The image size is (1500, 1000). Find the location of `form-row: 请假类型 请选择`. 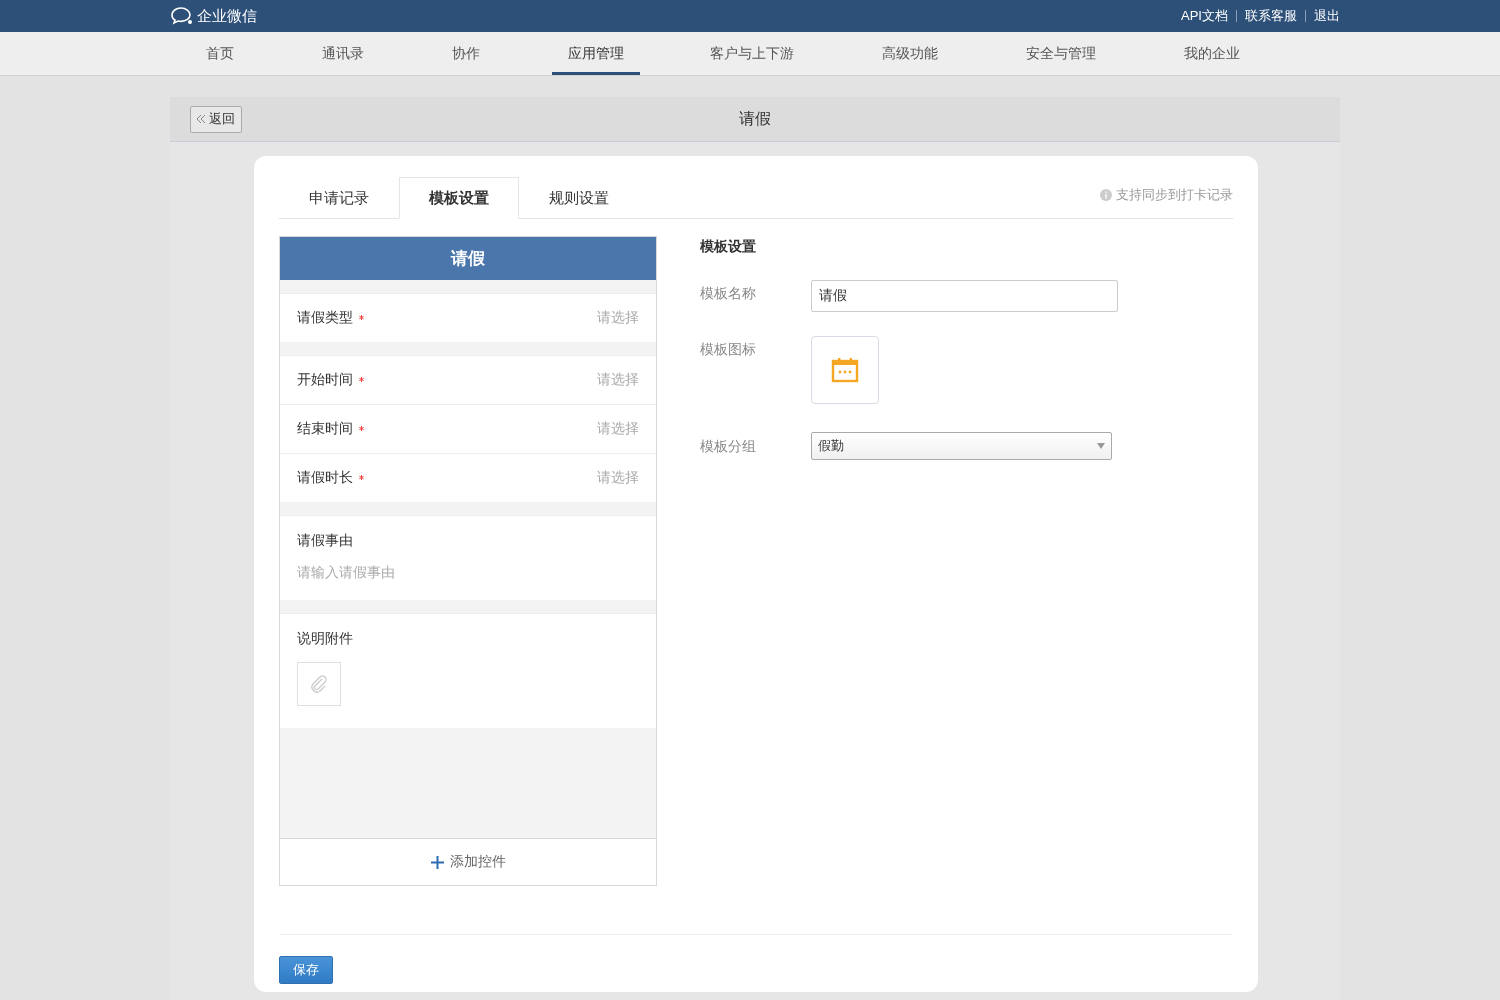

form-row: 请假类型 请选择 is located at coordinates (468, 318).